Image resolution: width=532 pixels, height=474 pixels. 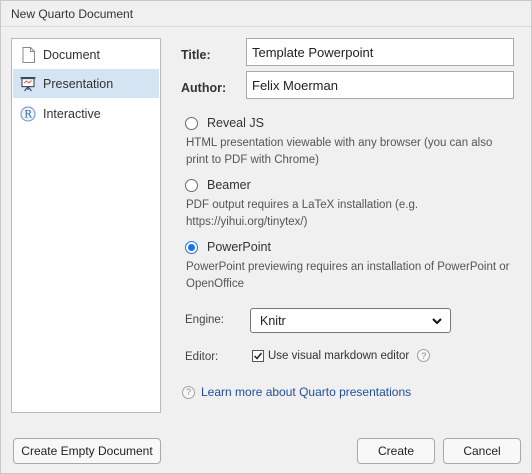 I want to click on author-input, so click(x=380, y=85).